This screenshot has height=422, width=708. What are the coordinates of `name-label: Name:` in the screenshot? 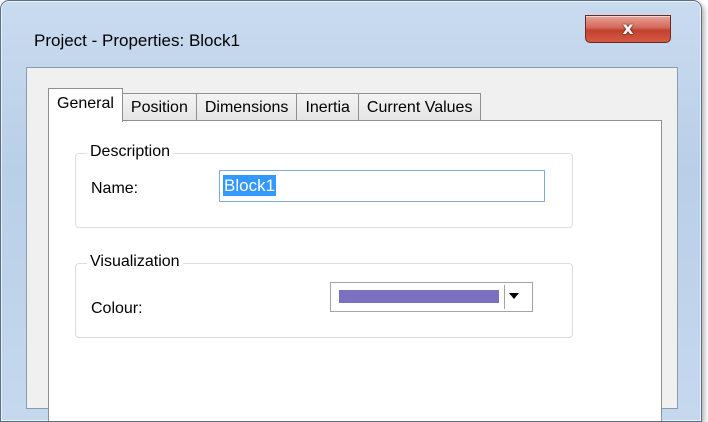 It's located at (115, 188).